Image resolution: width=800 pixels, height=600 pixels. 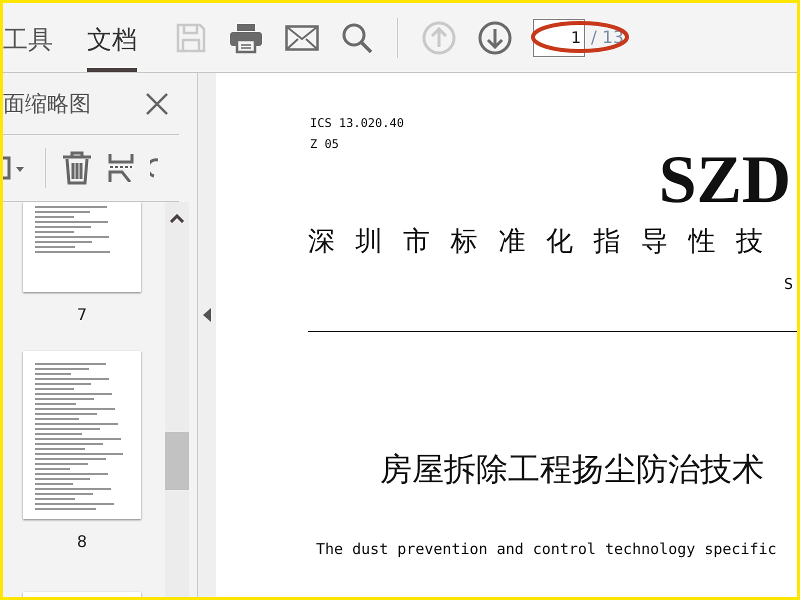 What do you see at coordinates (325, 144) in the screenshot?
I see `classification-code: Z 05` at bounding box center [325, 144].